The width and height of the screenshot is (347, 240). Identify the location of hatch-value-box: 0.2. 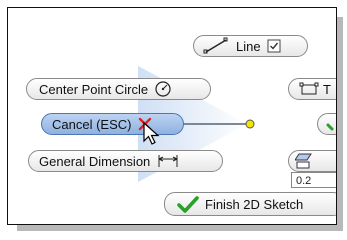
(313, 180).